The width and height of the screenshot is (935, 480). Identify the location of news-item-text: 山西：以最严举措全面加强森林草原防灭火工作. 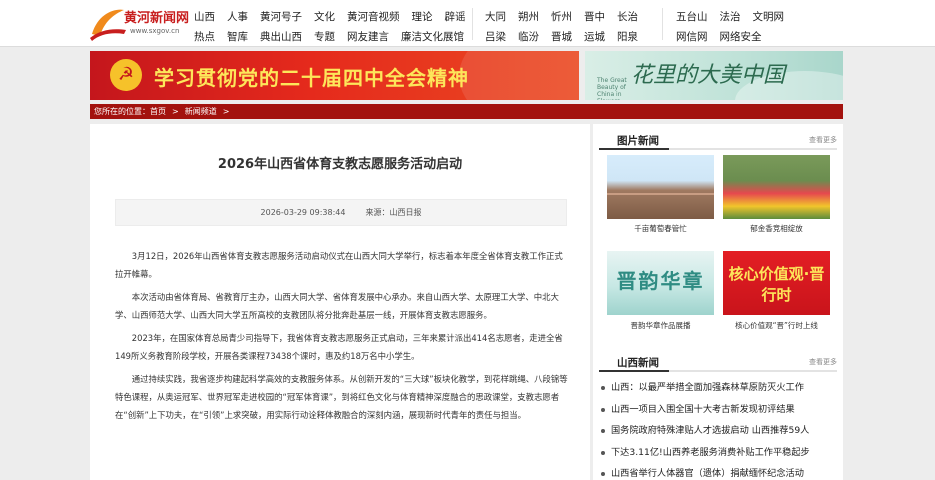
(707, 387).